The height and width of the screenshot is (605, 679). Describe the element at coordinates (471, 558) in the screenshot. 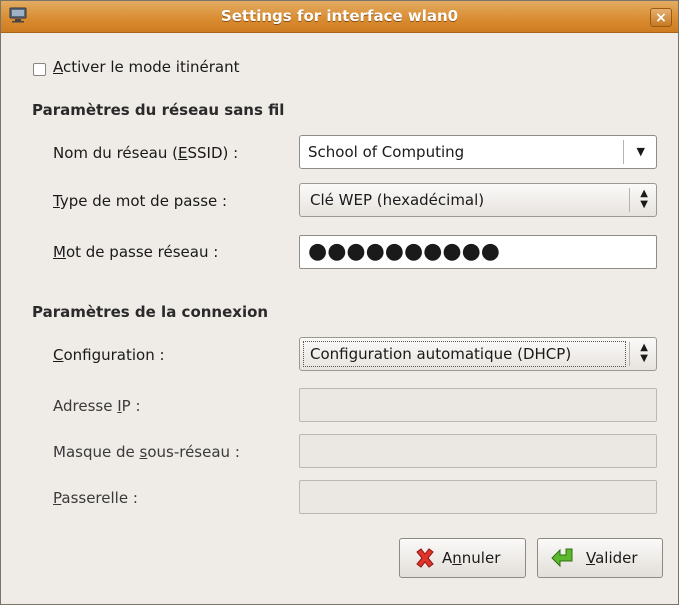

I see `cancel-button-label: Annuler` at that location.